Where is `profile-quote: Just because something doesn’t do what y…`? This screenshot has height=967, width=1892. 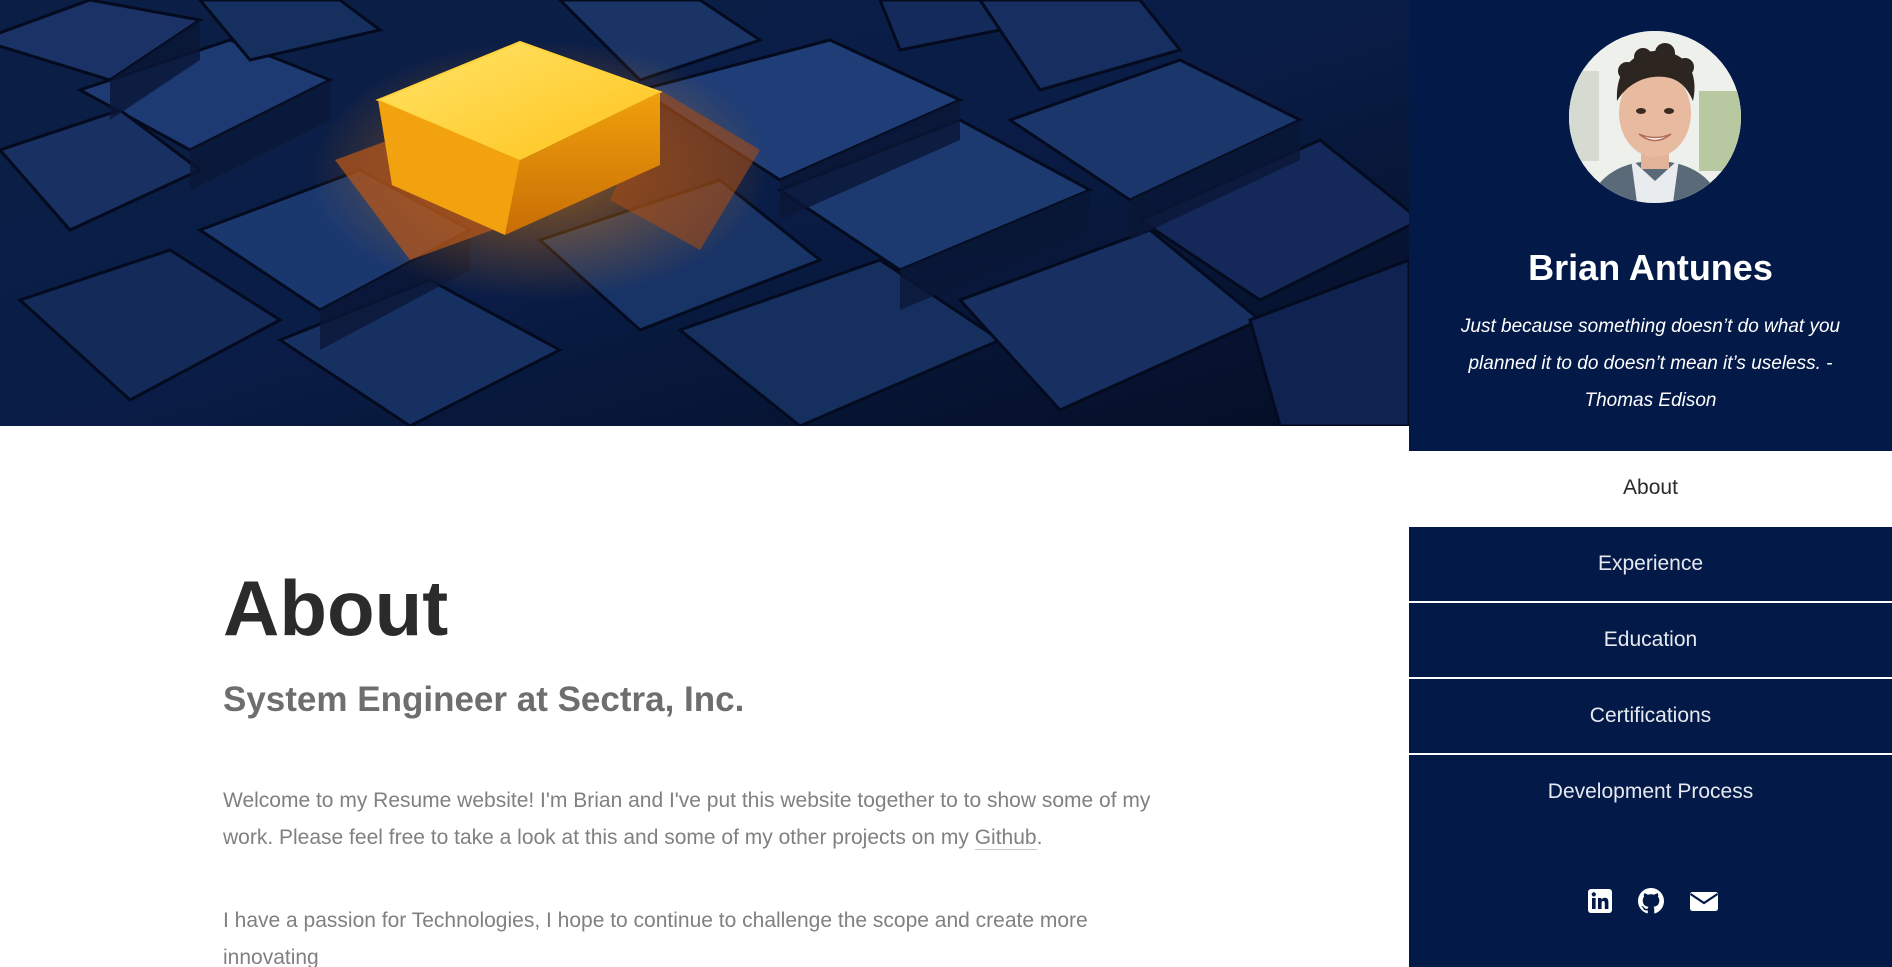 profile-quote: Just because something doesn’t do what y… is located at coordinates (1650, 363).